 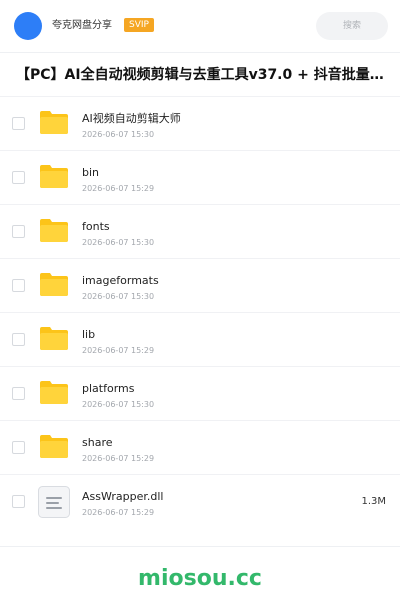 What do you see at coordinates (200, 231) in the screenshot?
I see `list-item: fonts 2026-06-07 15:30` at bounding box center [200, 231].